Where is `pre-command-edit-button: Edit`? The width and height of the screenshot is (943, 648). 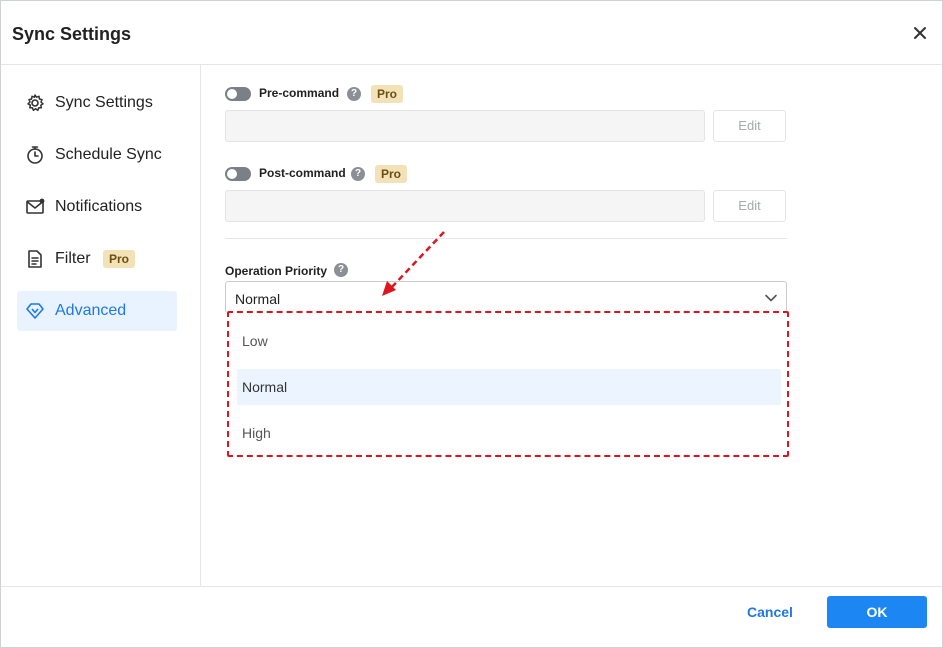
pre-command-edit-button: Edit is located at coordinates (749, 126).